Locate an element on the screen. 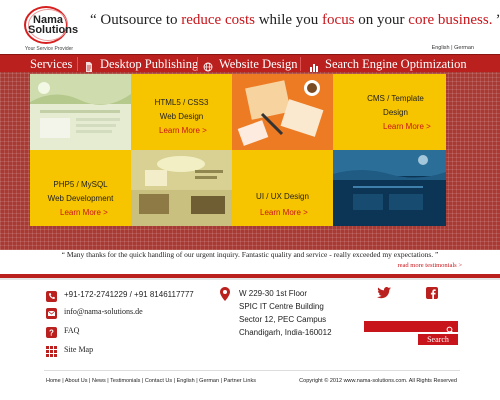 The width and height of the screenshot is (500, 400). tile-cms-learn-more: Learn More > is located at coordinates (407, 126).